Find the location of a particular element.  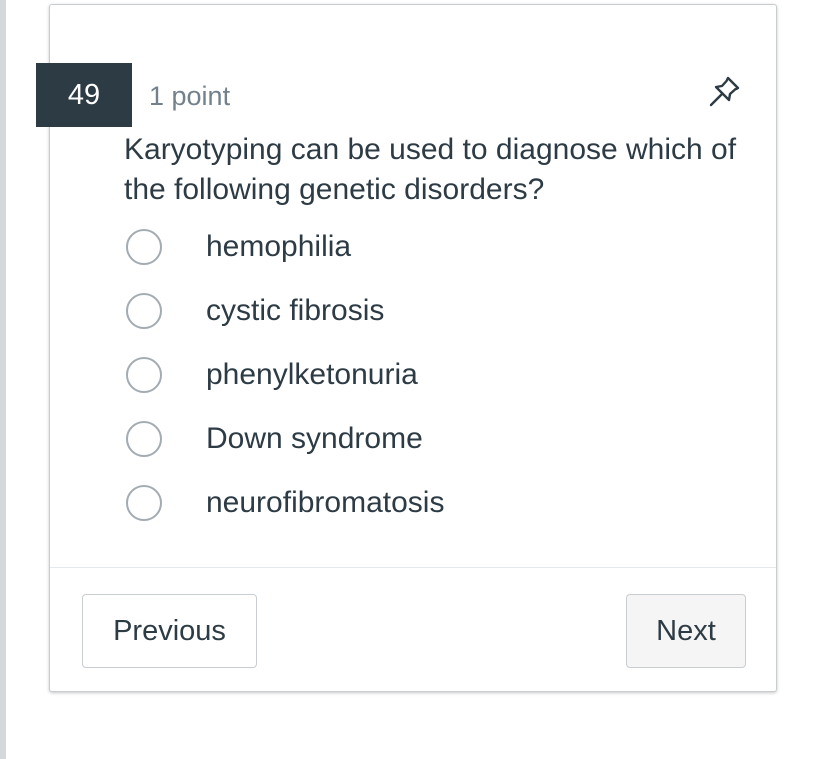

question-number-badge: 49 is located at coordinates (84, 95).